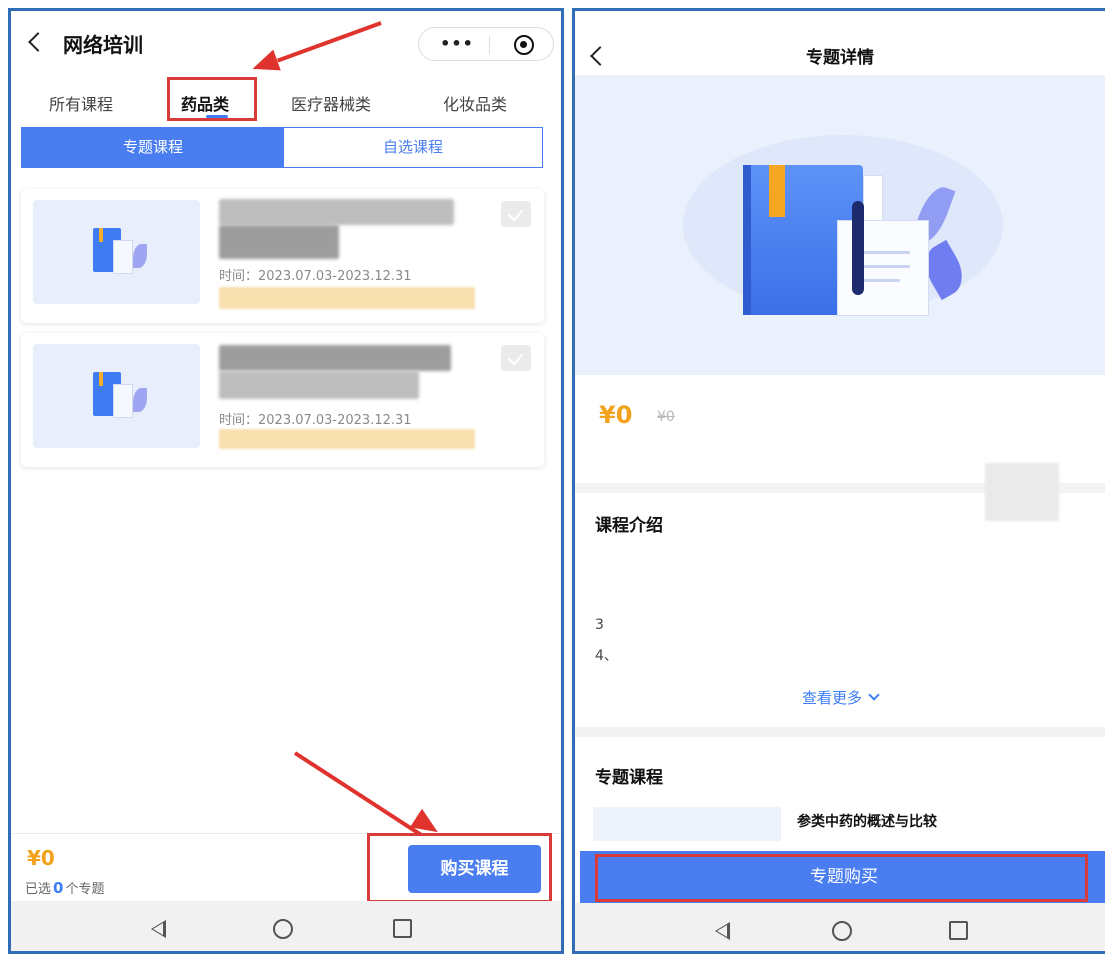  What do you see at coordinates (858, 248) in the screenshot?
I see `pen-icon` at bounding box center [858, 248].